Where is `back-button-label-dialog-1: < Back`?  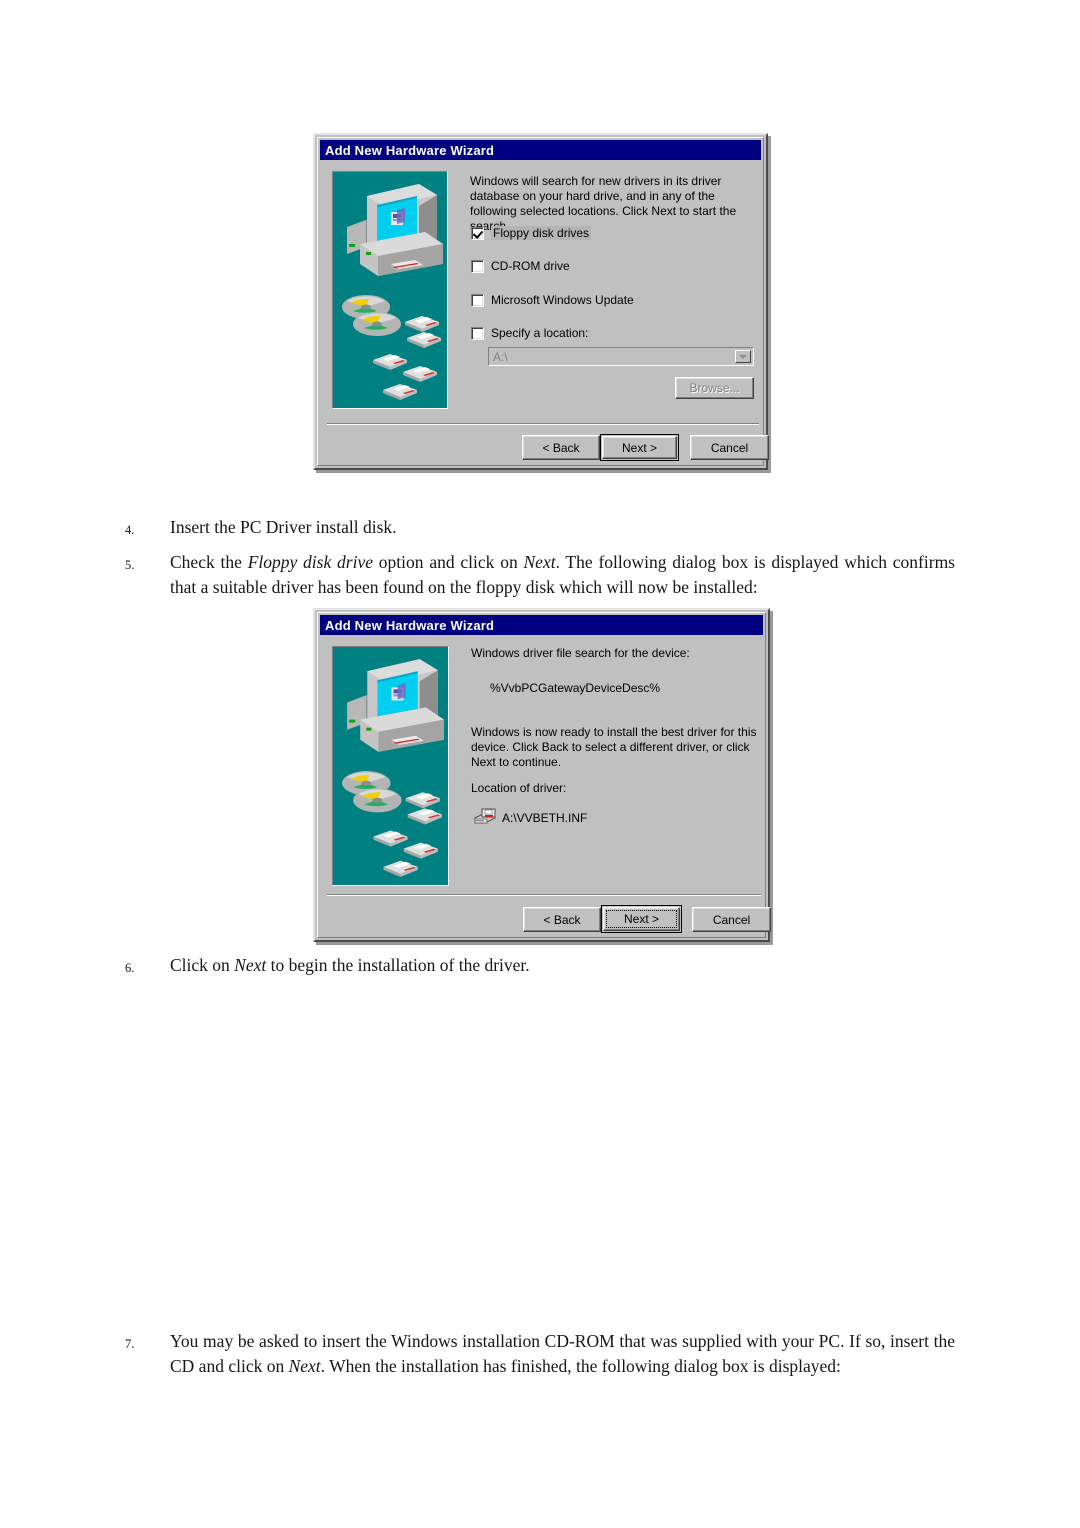
back-button-label-dialog-1: < Back is located at coordinates (561, 447).